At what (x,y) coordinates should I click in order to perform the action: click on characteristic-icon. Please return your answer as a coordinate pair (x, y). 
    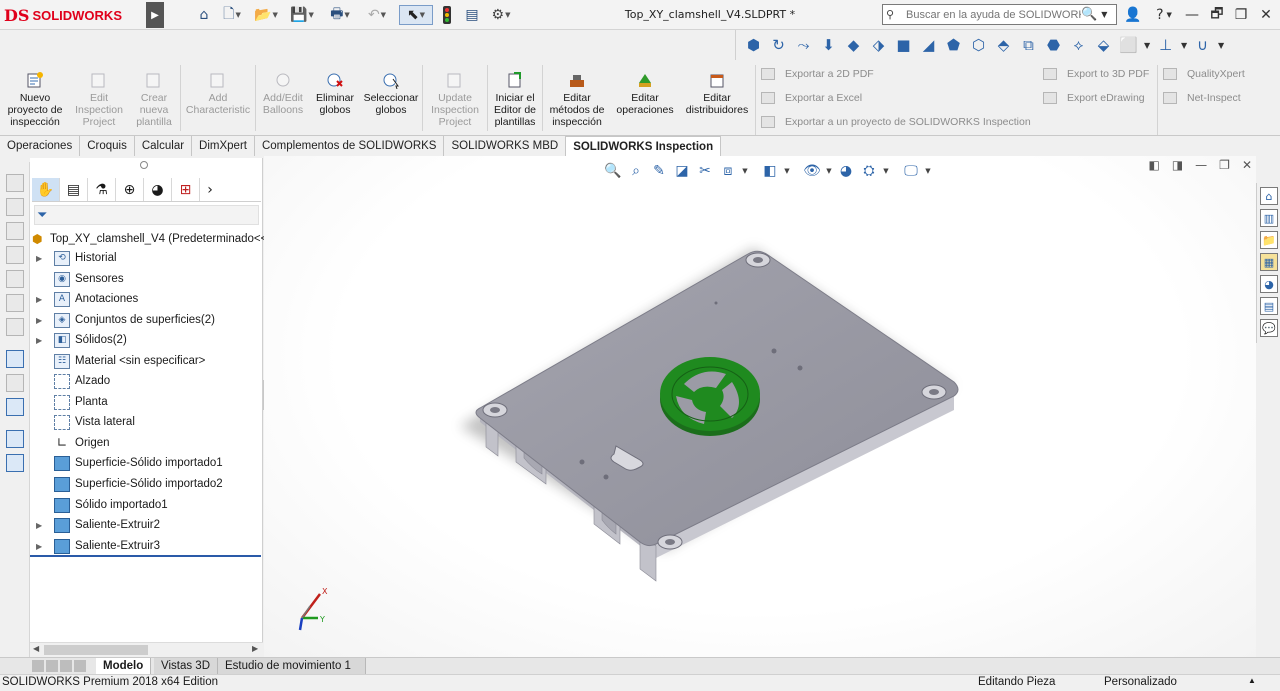
    Looking at the image, I should click on (15, 359).